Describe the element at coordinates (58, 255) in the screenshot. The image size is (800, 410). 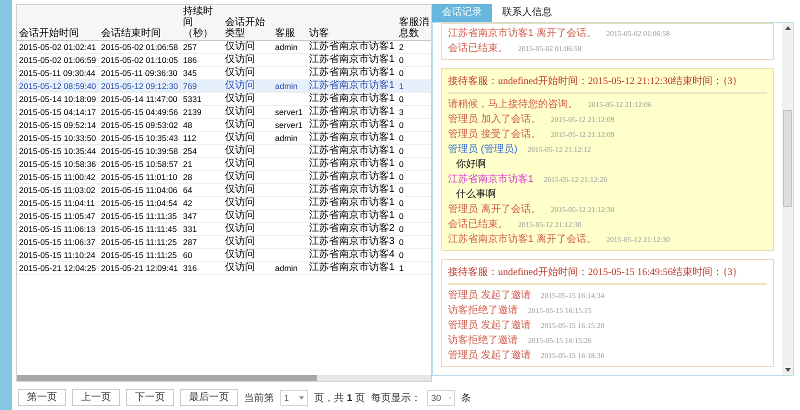
I see `table-cell: 2015-05-15 11:10:24` at that location.